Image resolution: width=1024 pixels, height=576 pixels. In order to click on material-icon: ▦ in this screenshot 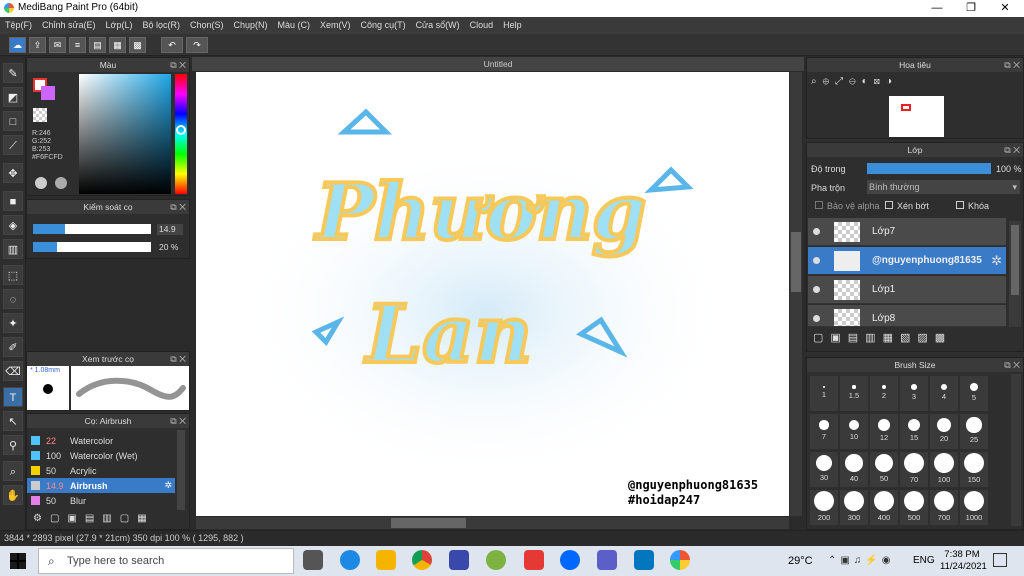, I will do `click(117, 45)`.